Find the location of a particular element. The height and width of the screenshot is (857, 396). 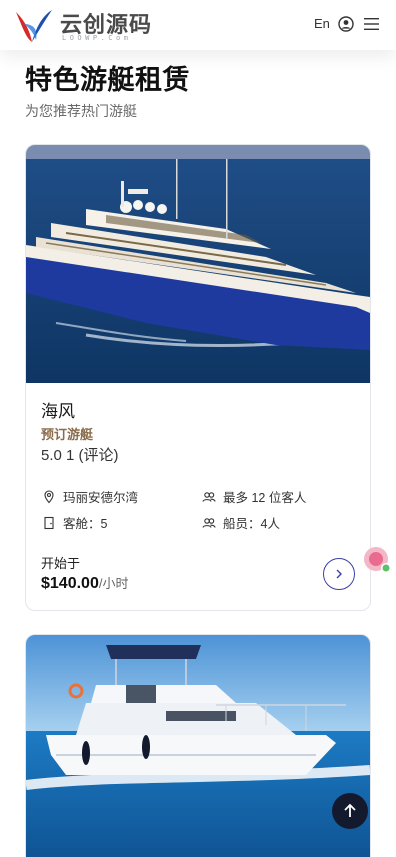

chat-widget-icon is located at coordinates (377, 560).